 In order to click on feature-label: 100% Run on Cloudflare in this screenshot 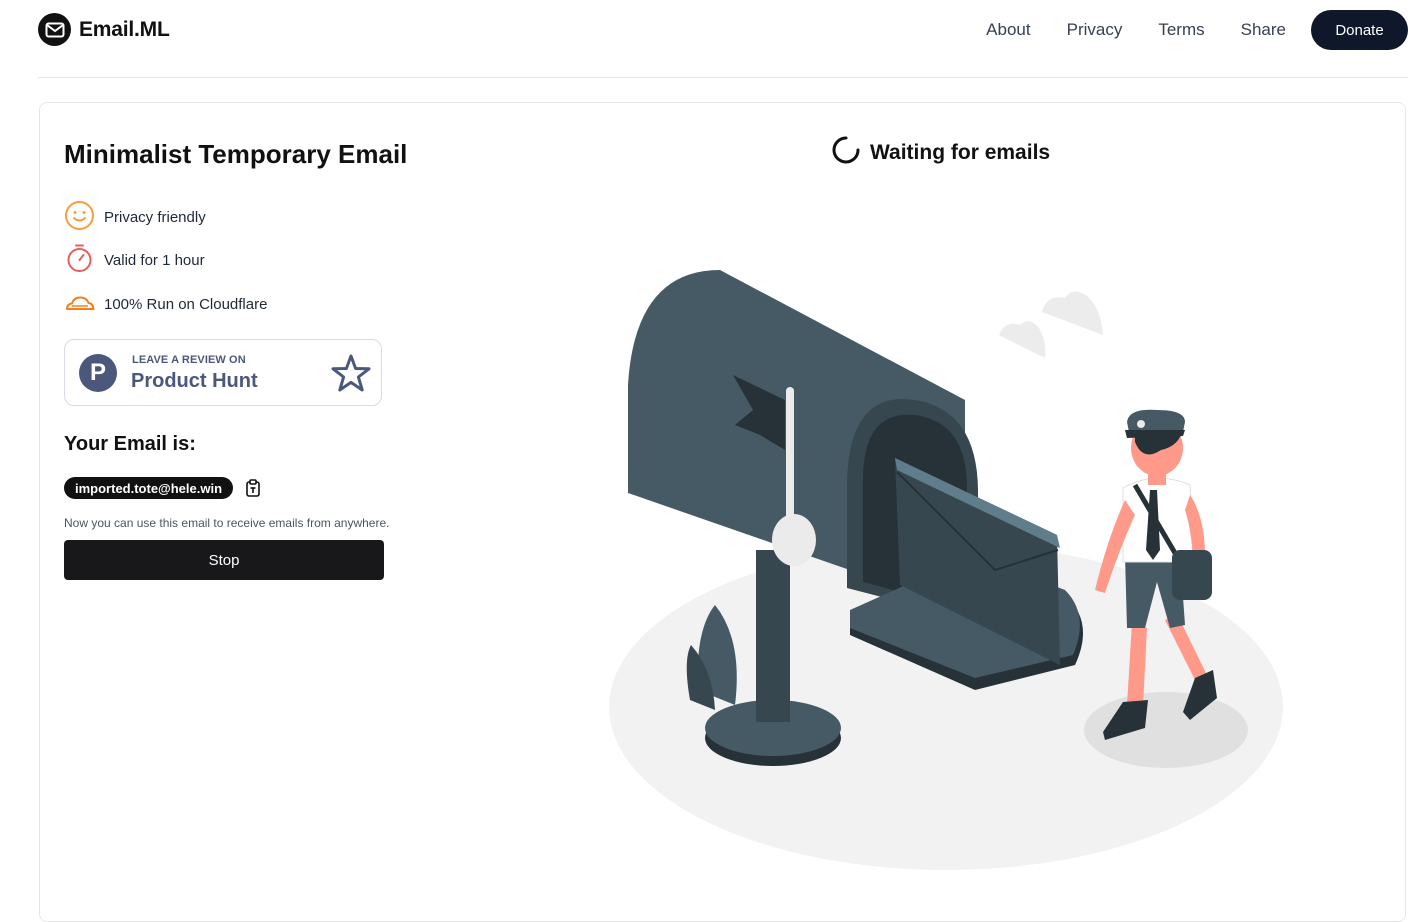, I will do `click(186, 304)`.